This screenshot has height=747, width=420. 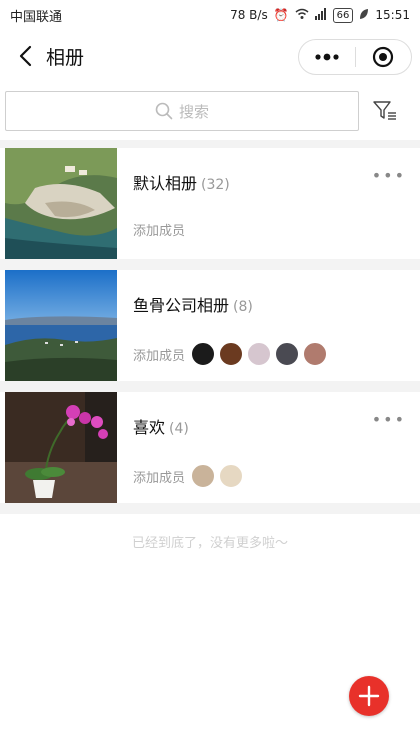 I want to click on search-row: 搜索, so click(x=210, y=111).